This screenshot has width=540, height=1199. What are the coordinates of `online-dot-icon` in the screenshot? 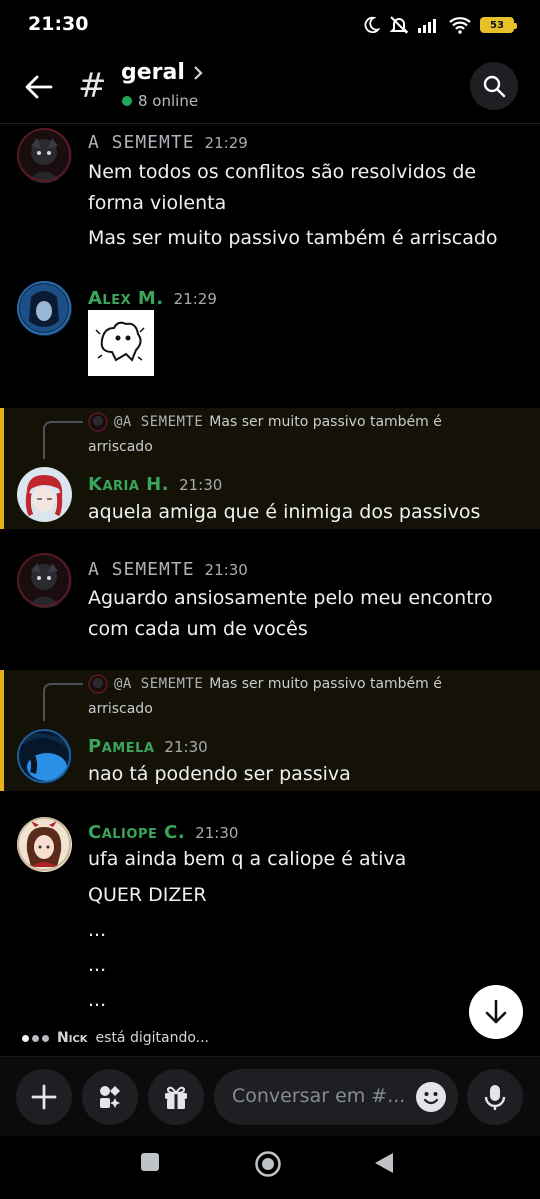 It's located at (127, 101).